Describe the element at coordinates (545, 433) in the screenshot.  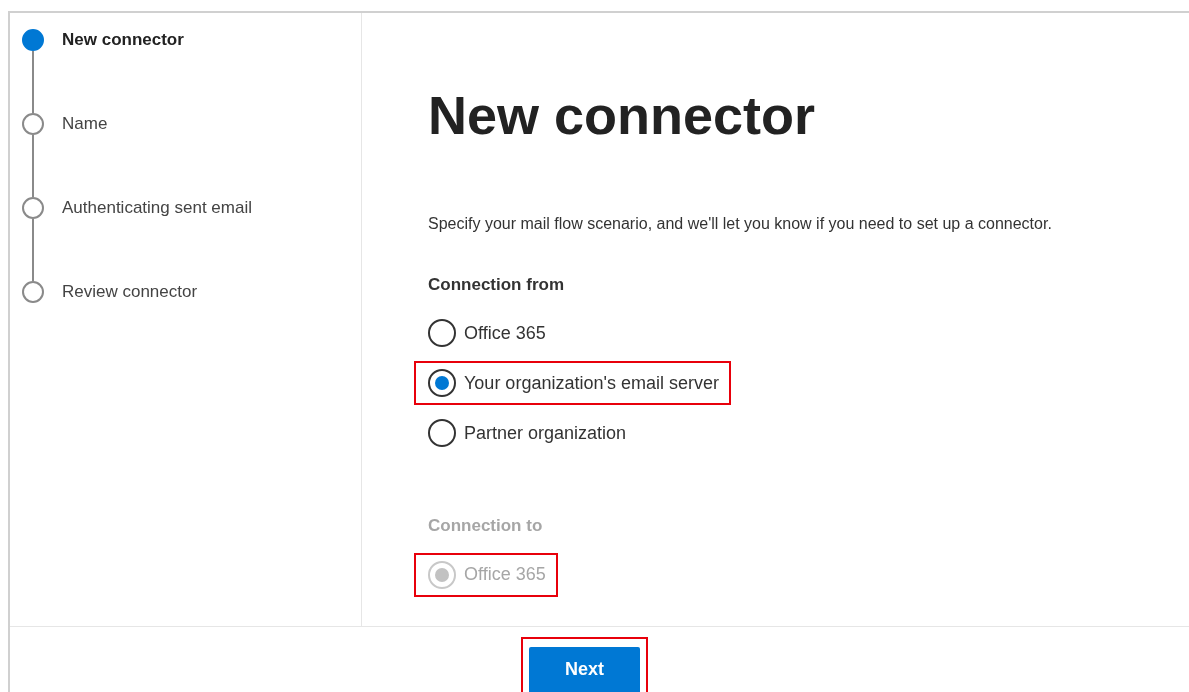
I see `radio-label: Partner organization` at that location.